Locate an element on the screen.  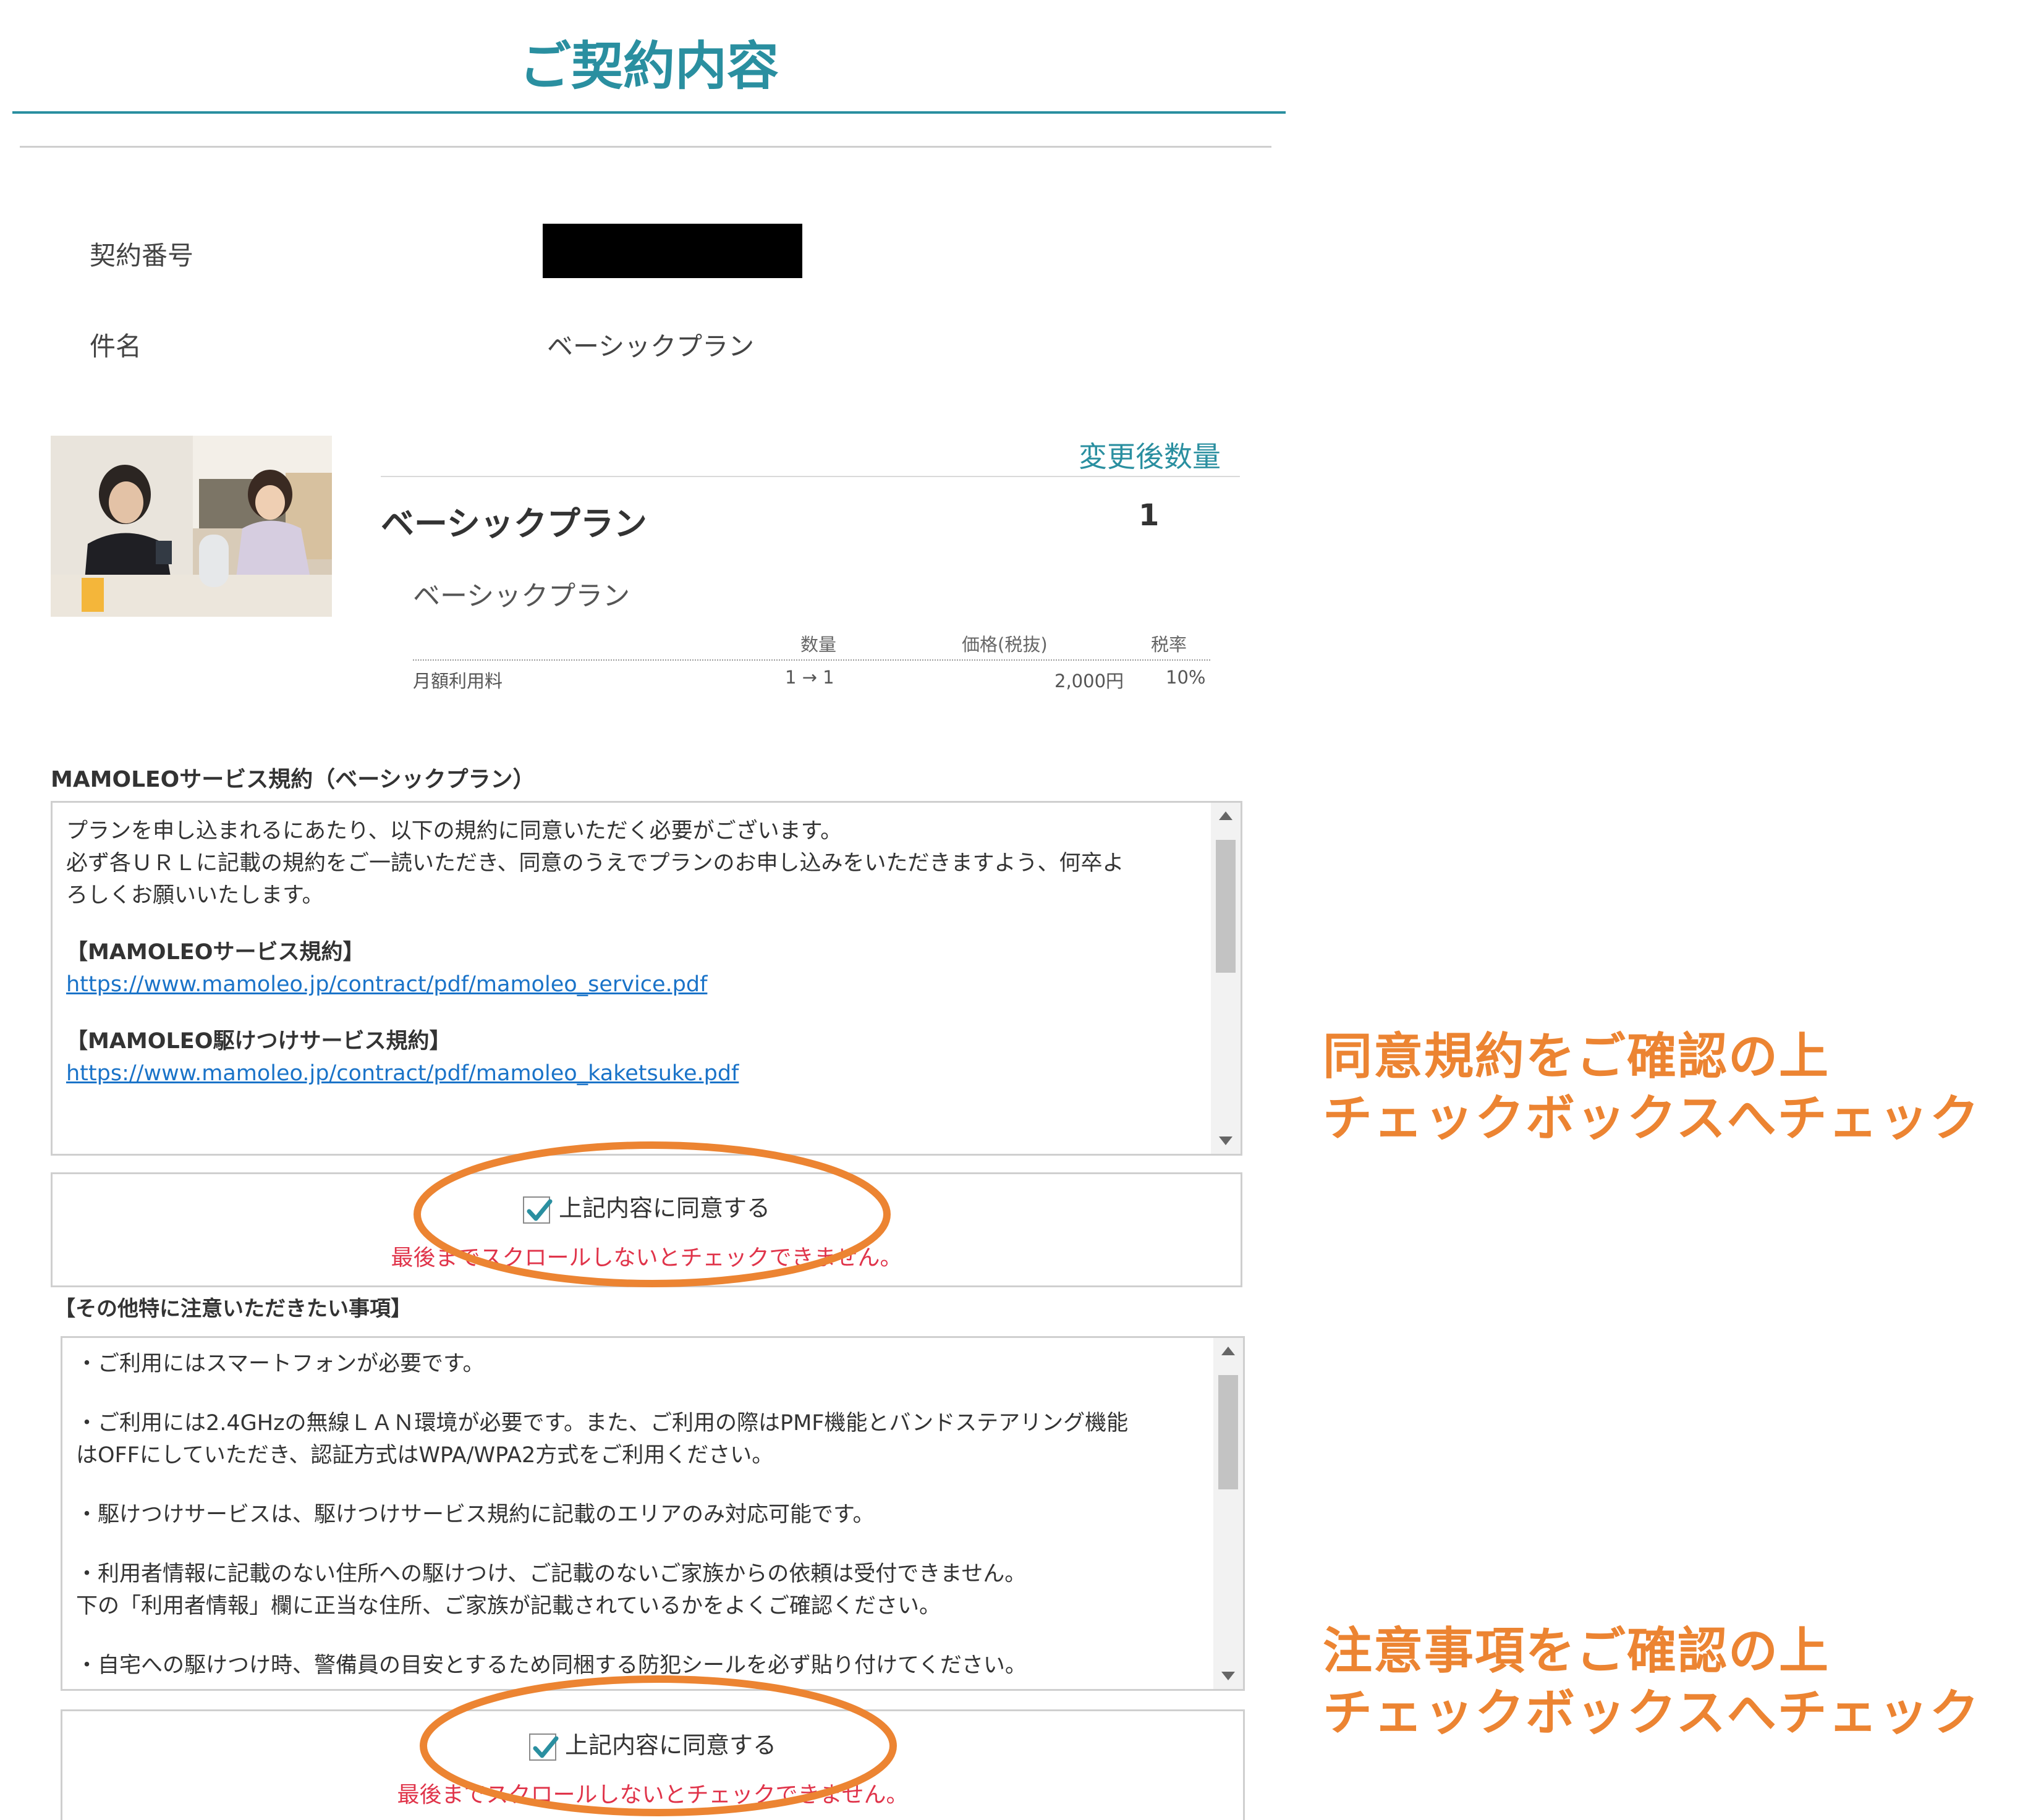
fee-row-price: 2,000円 is located at coordinates (1089, 681).